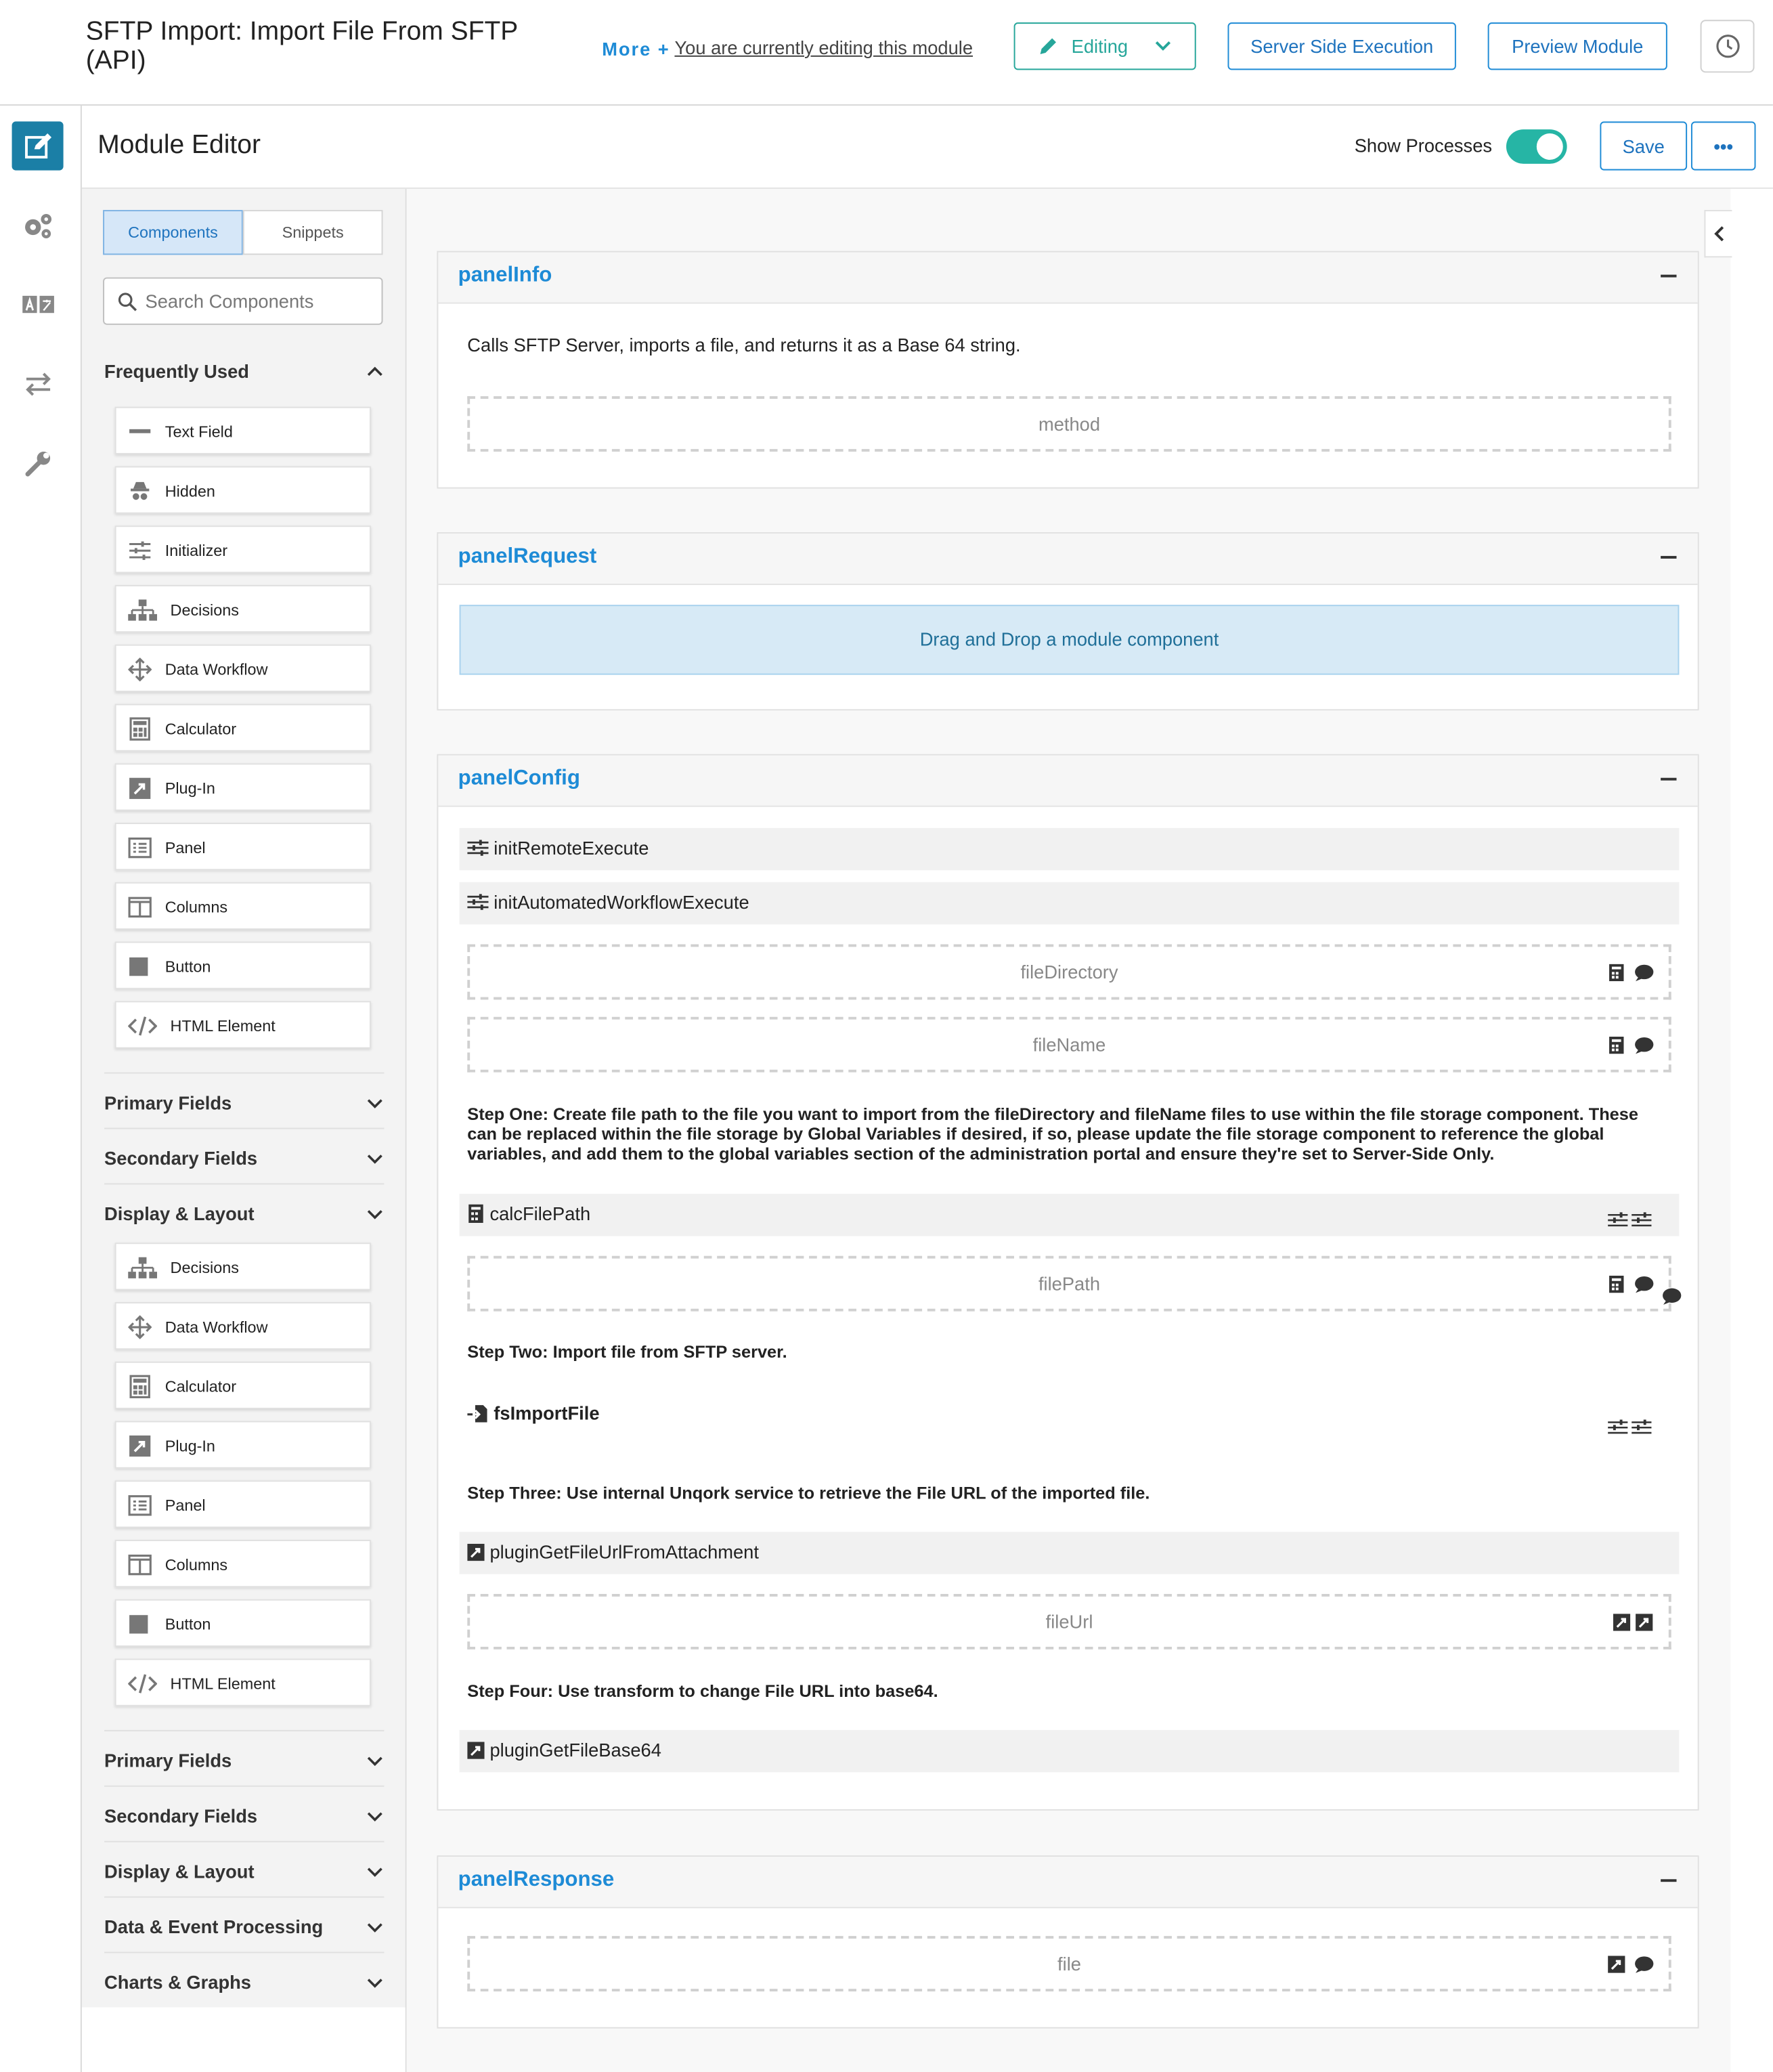 Image resolution: width=1773 pixels, height=2072 pixels. What do you see at coordinates (181, 1816) in the screenshot?
I see `section-label: Secondary Fields` at bounding box center [181, 1816].